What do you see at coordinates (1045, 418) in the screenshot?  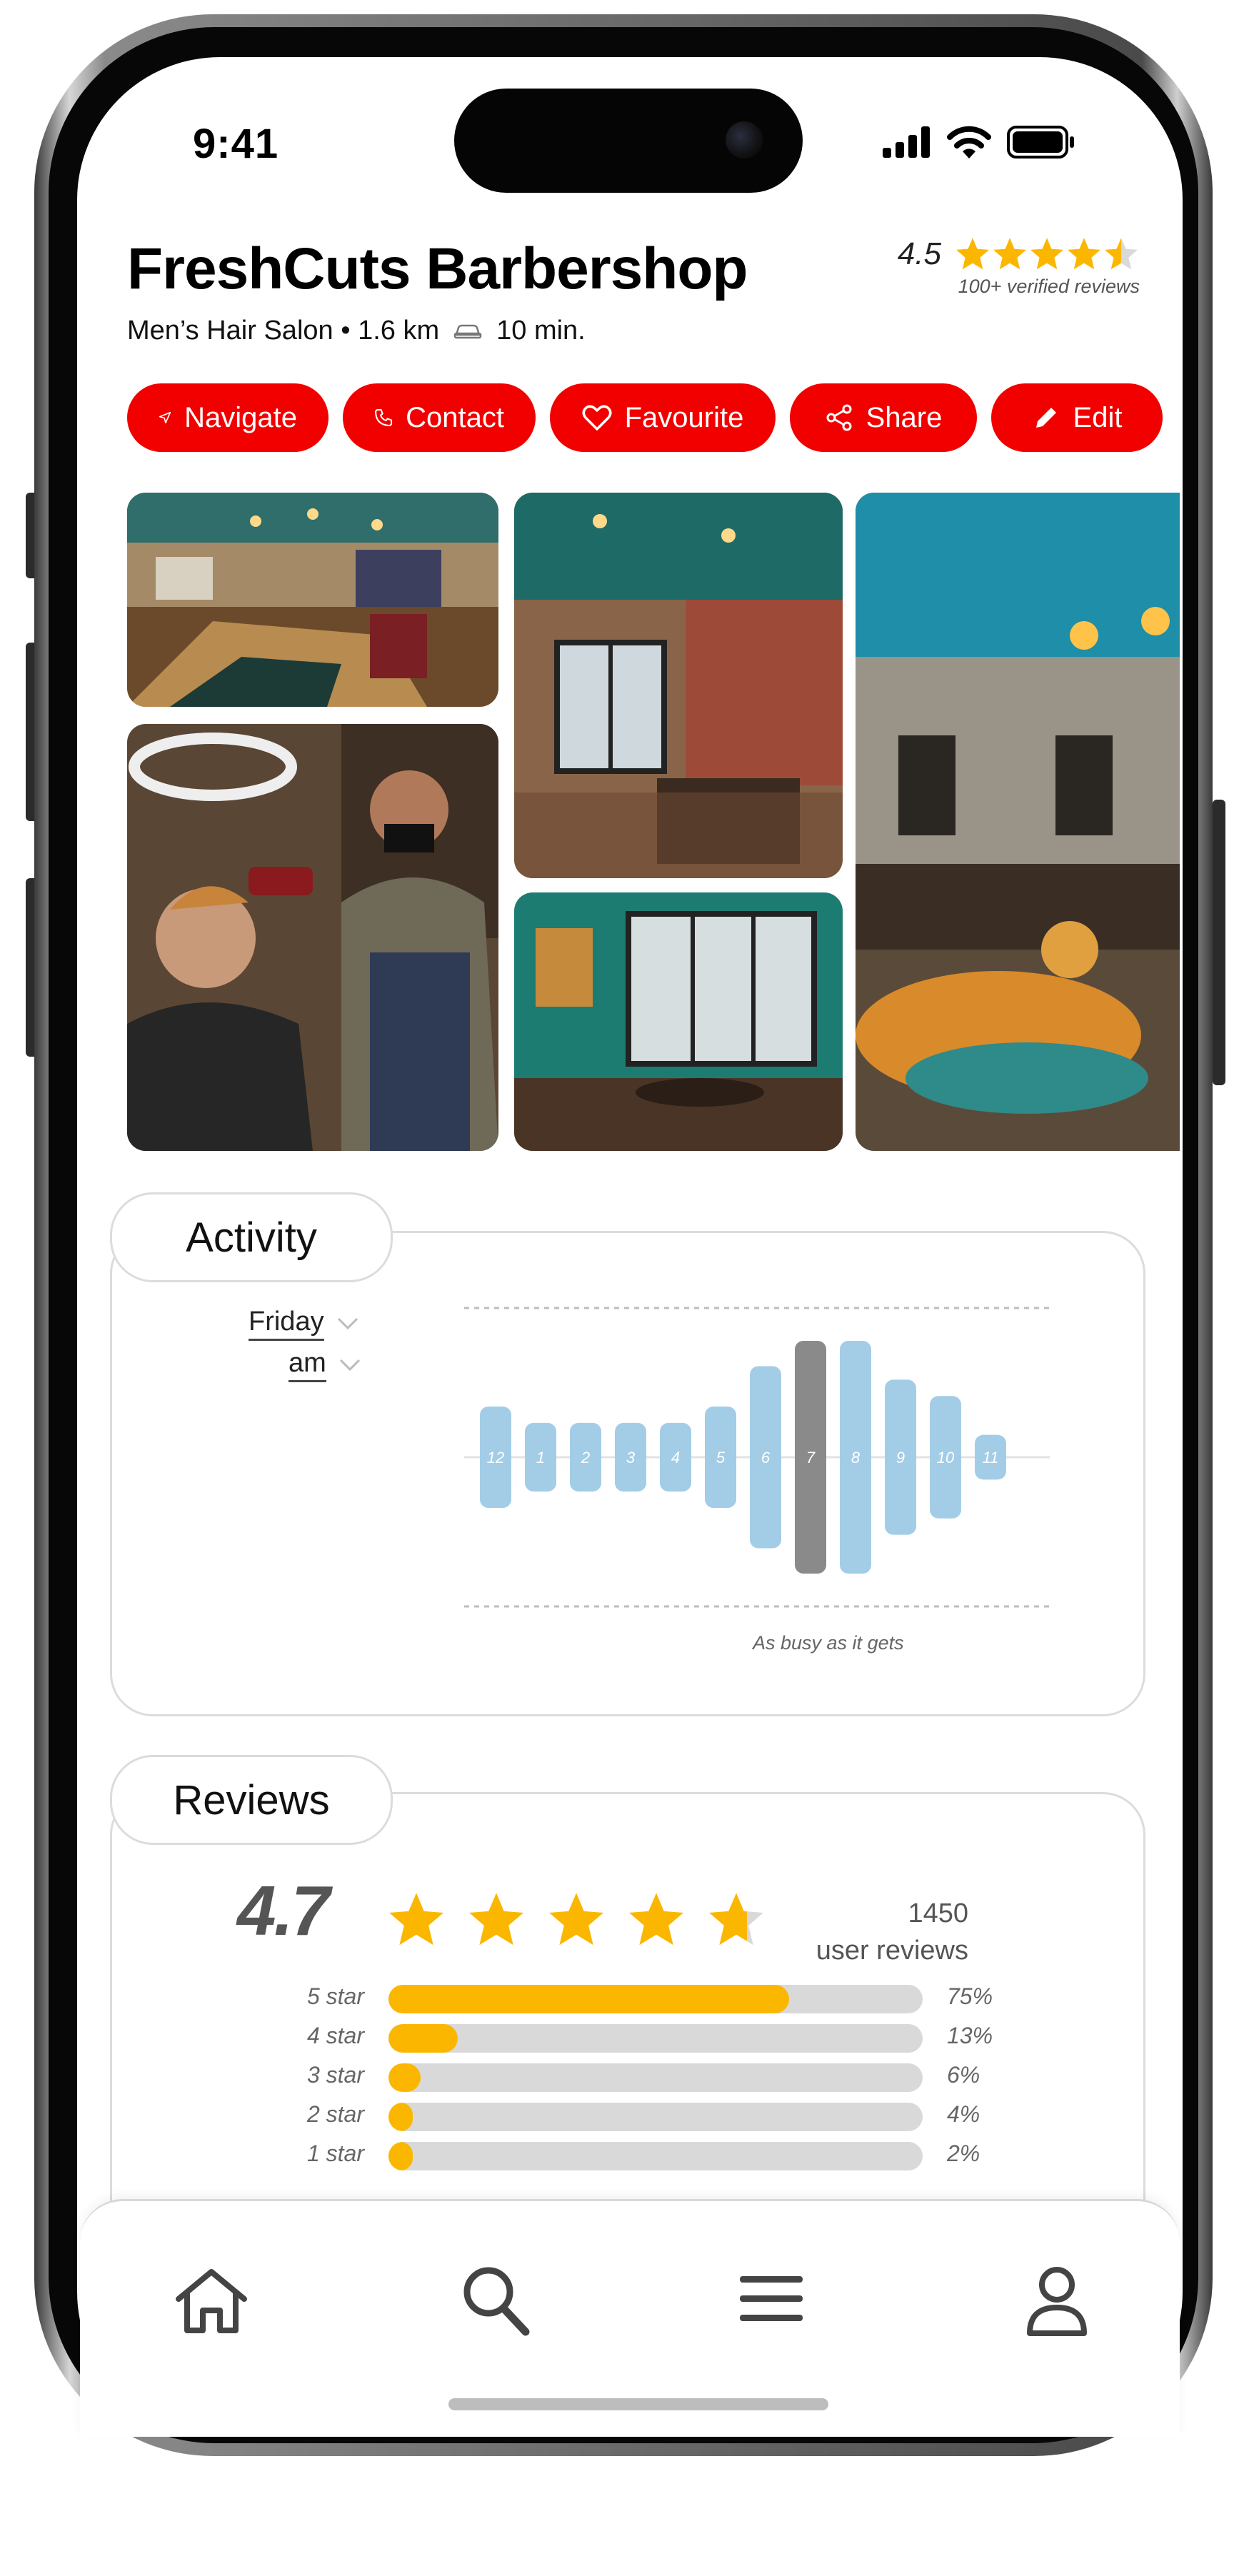 I see `pencil-icon` at bounding box center [1045, 418].